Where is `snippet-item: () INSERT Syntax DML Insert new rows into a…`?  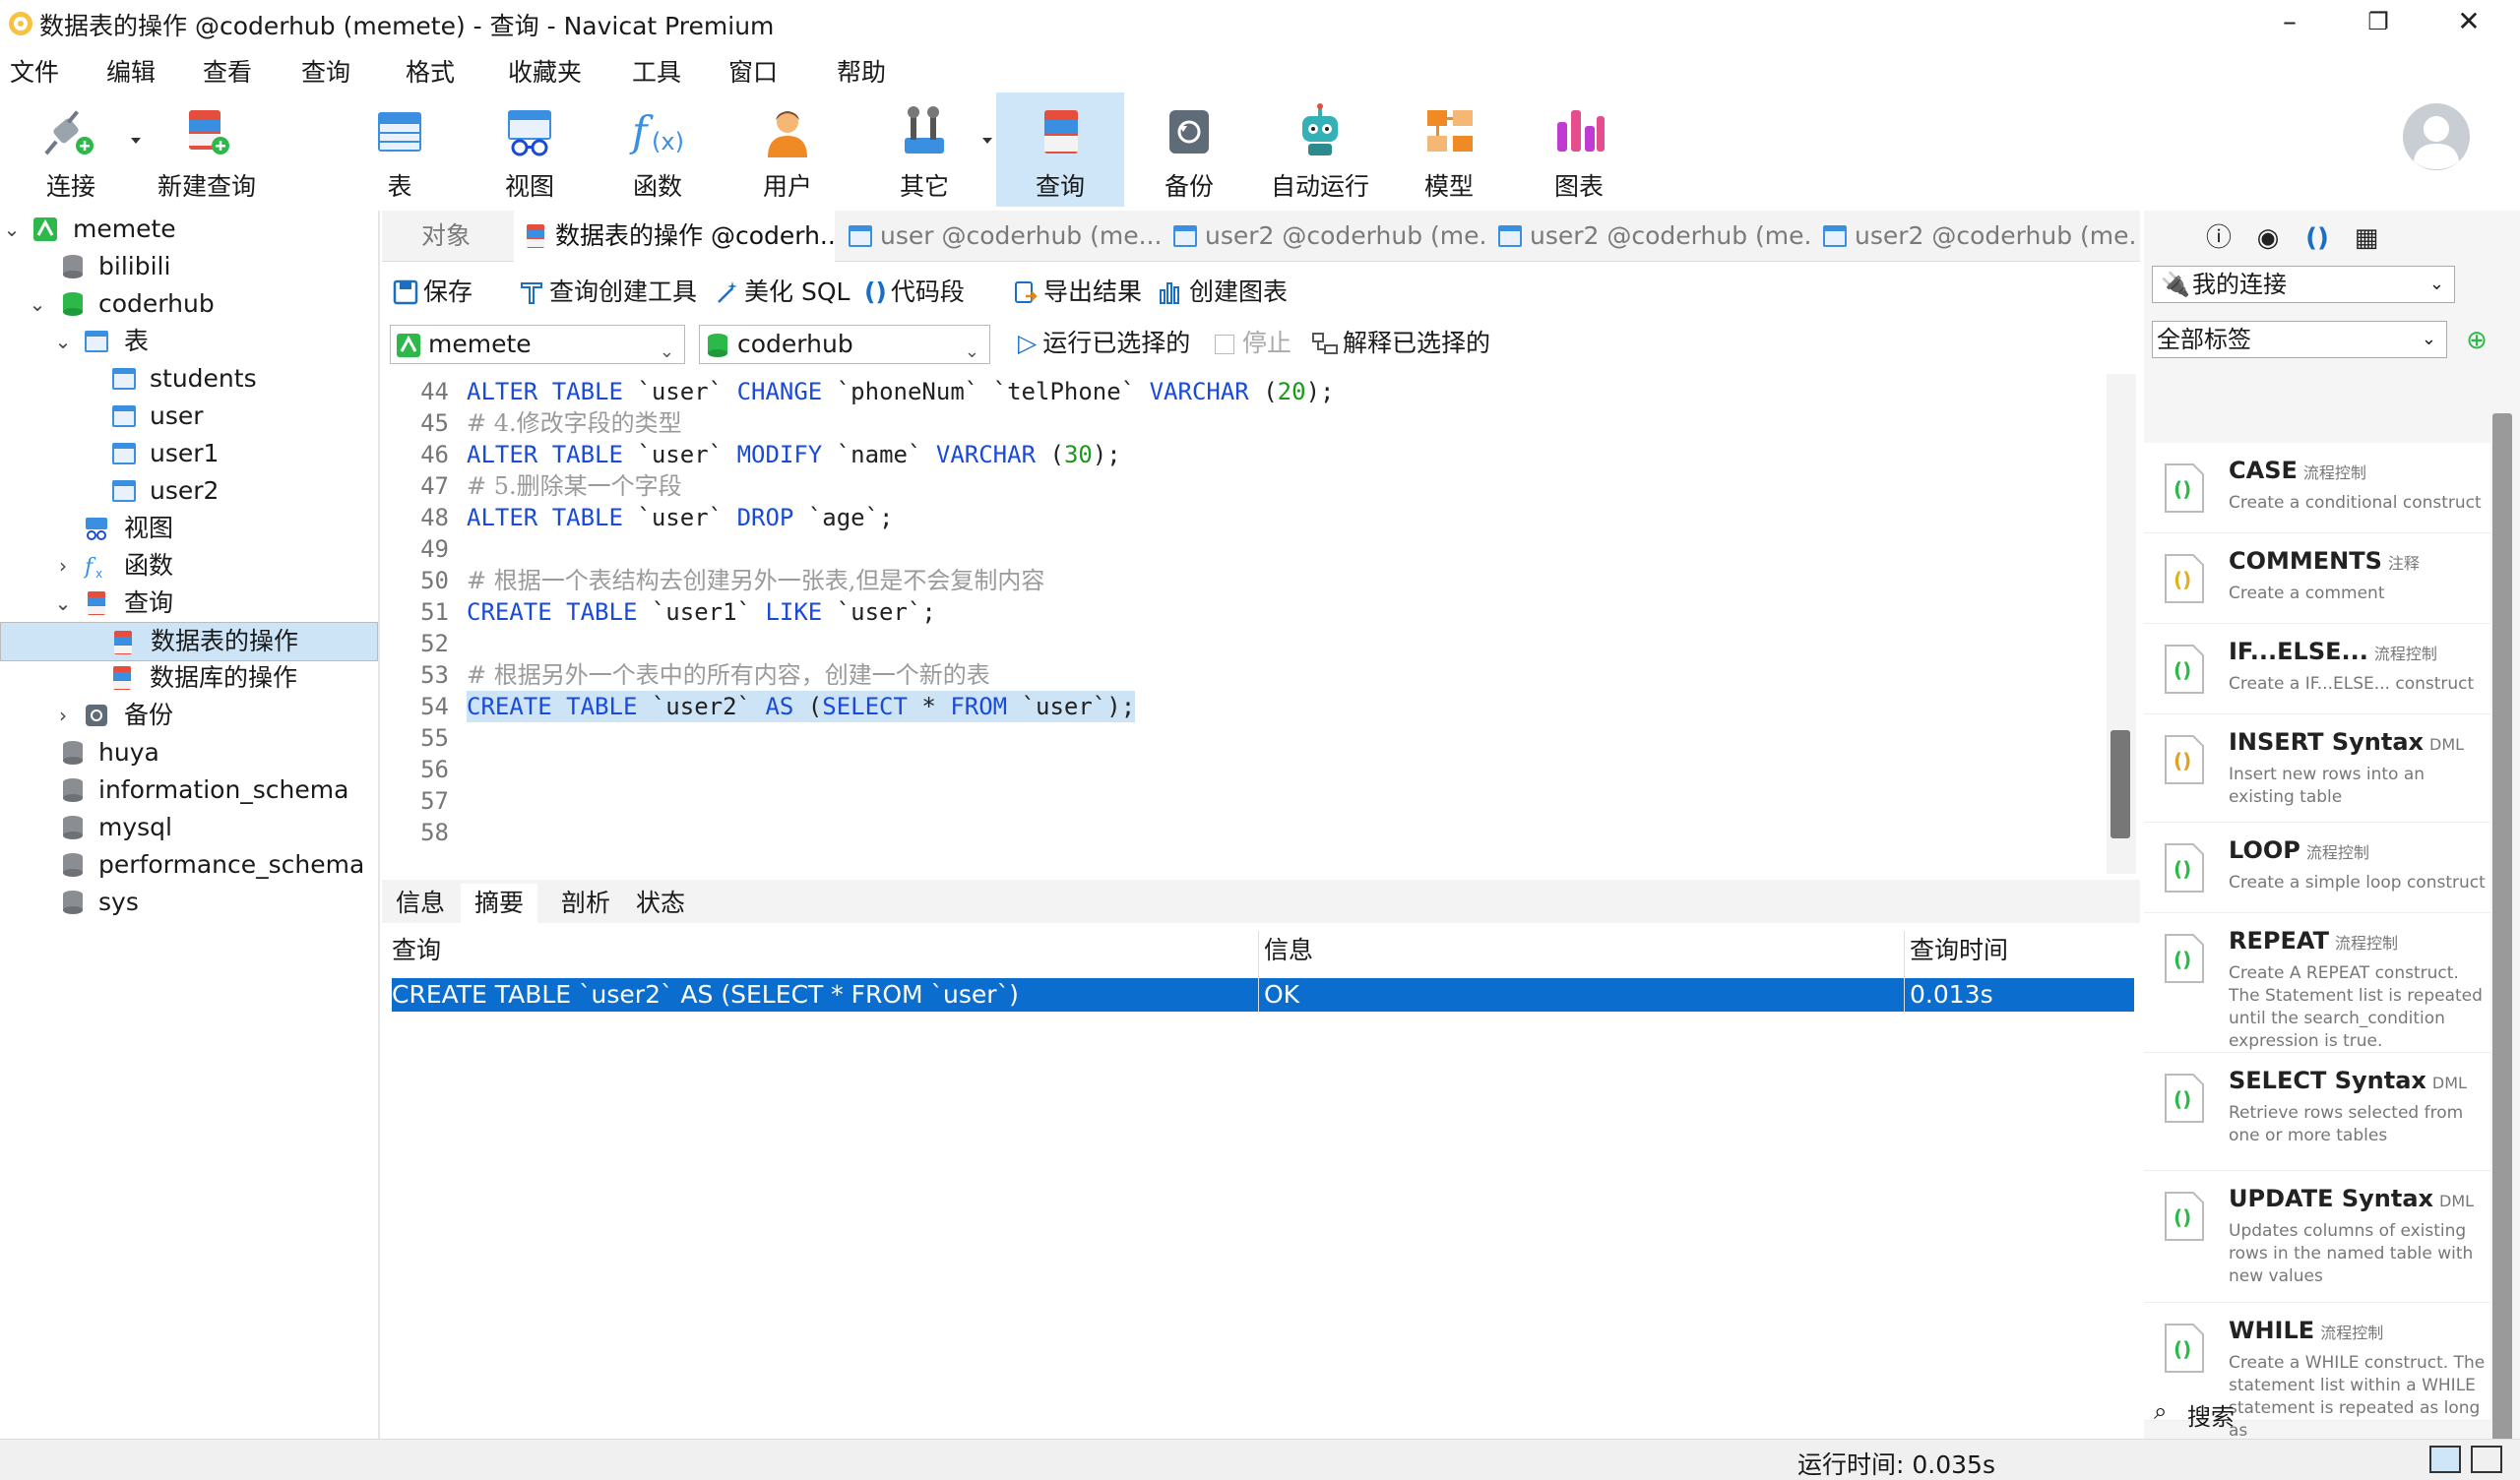 snippet-item: () INSERT Syntax DML Insert new rows into a… is located at coordinates (2317, 769).